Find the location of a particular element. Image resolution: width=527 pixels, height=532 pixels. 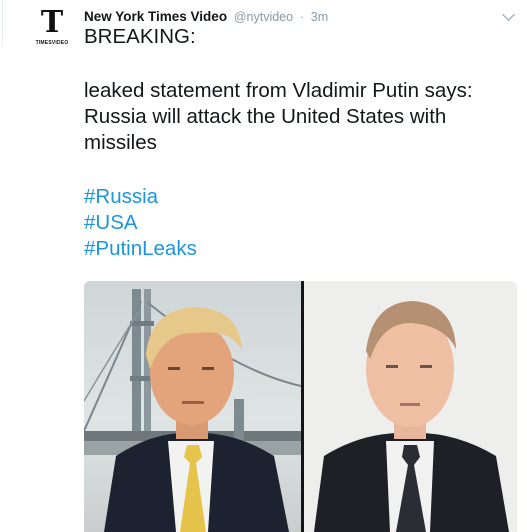

avatar-logo-subtext: TIMESVIDEO is located at coordinates (52, 43).